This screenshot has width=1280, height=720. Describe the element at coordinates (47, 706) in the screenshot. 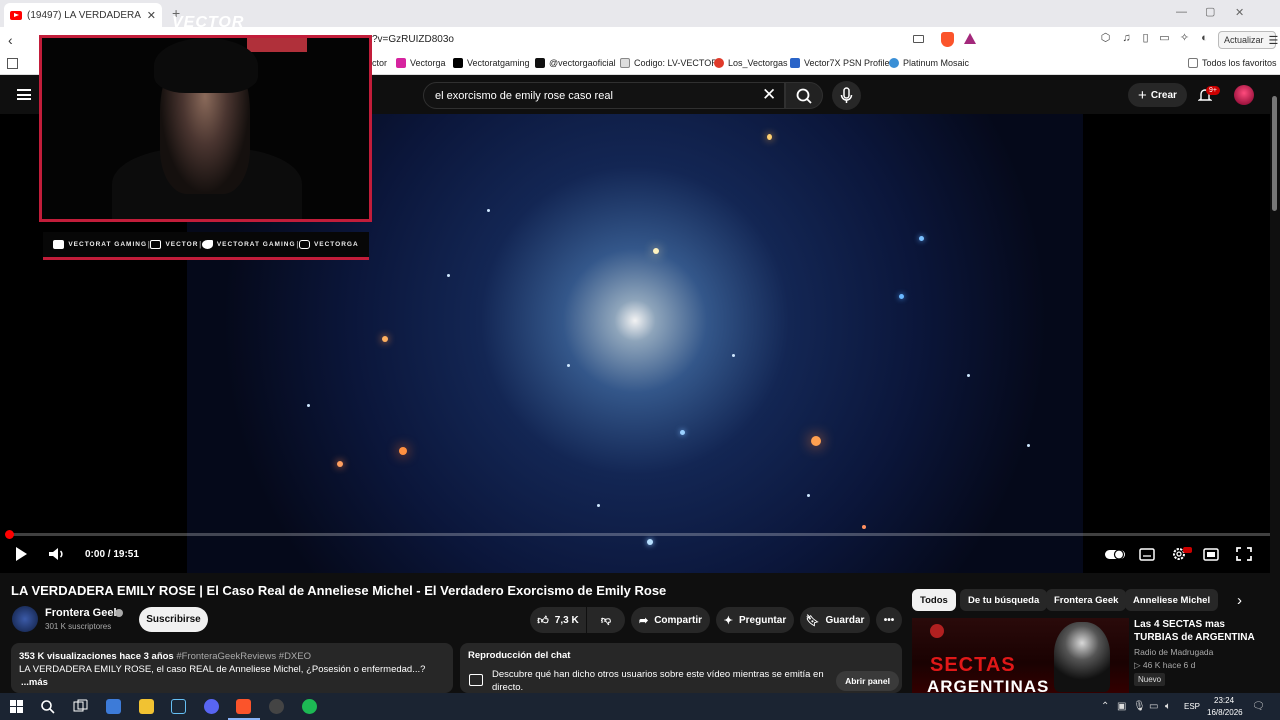

I see `search-icon` at that location.